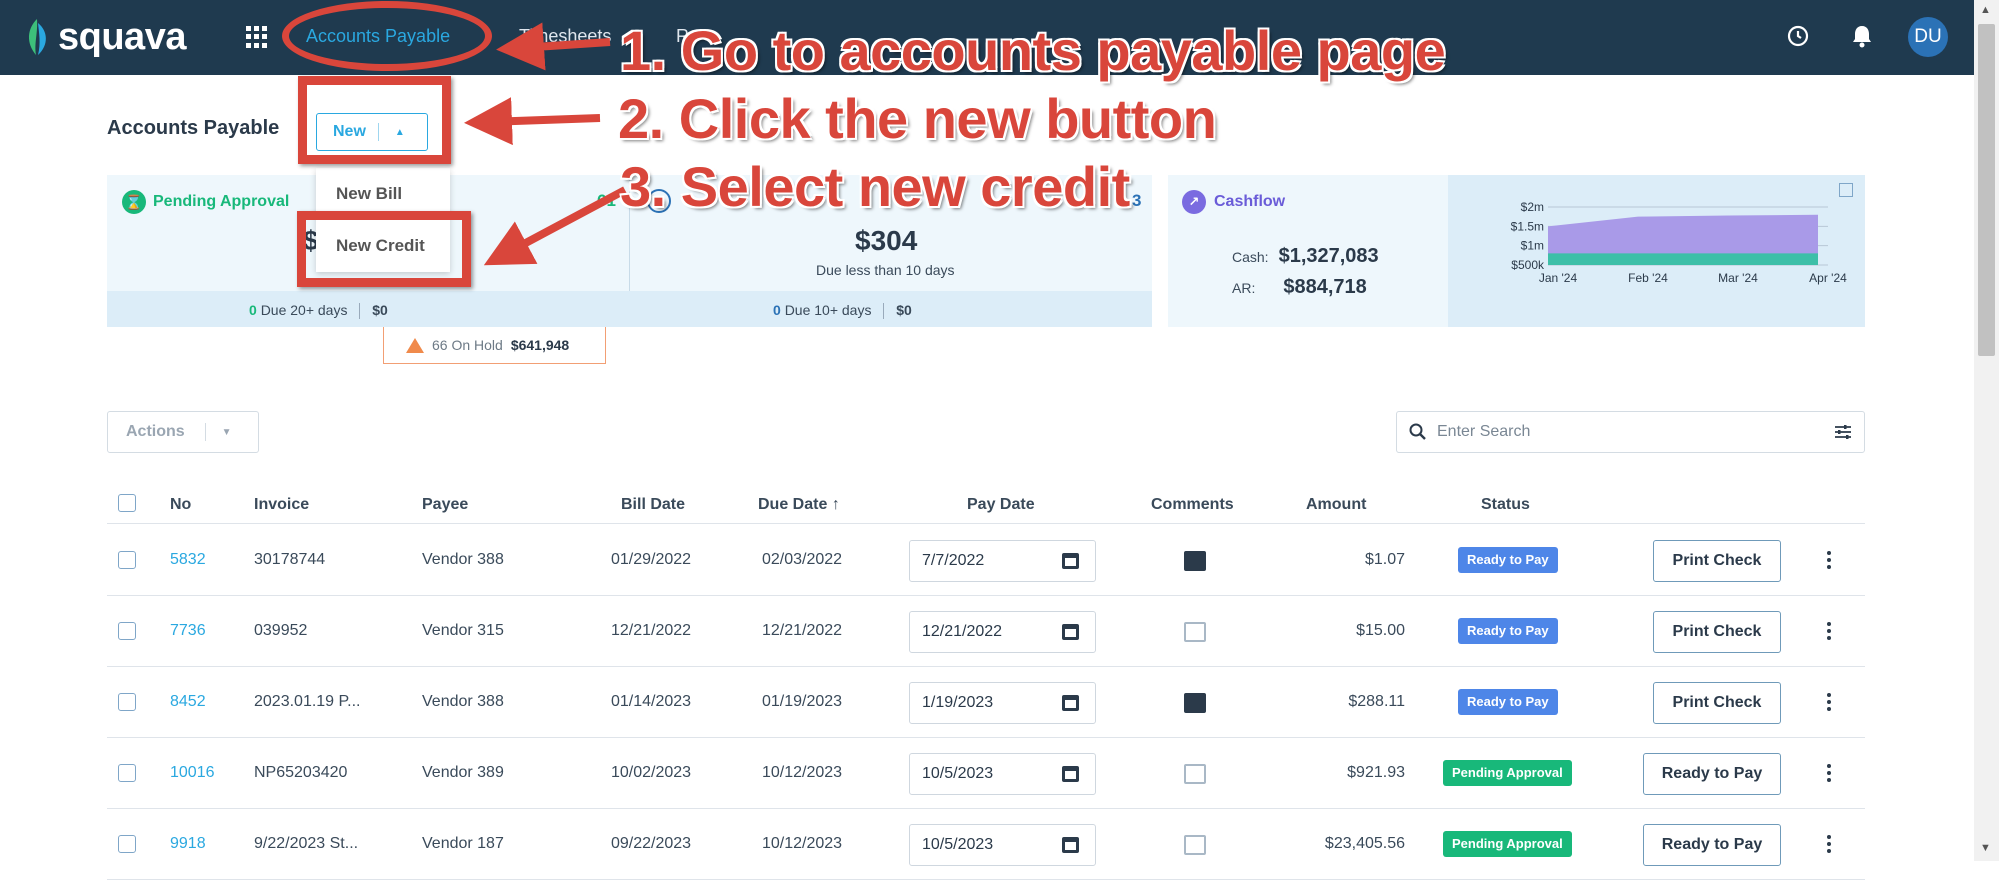  What do you see at coordinates (799, 505) in the screenshot?
I see `col-due-date: Due Date ↑` at bounding box center [799, 505].